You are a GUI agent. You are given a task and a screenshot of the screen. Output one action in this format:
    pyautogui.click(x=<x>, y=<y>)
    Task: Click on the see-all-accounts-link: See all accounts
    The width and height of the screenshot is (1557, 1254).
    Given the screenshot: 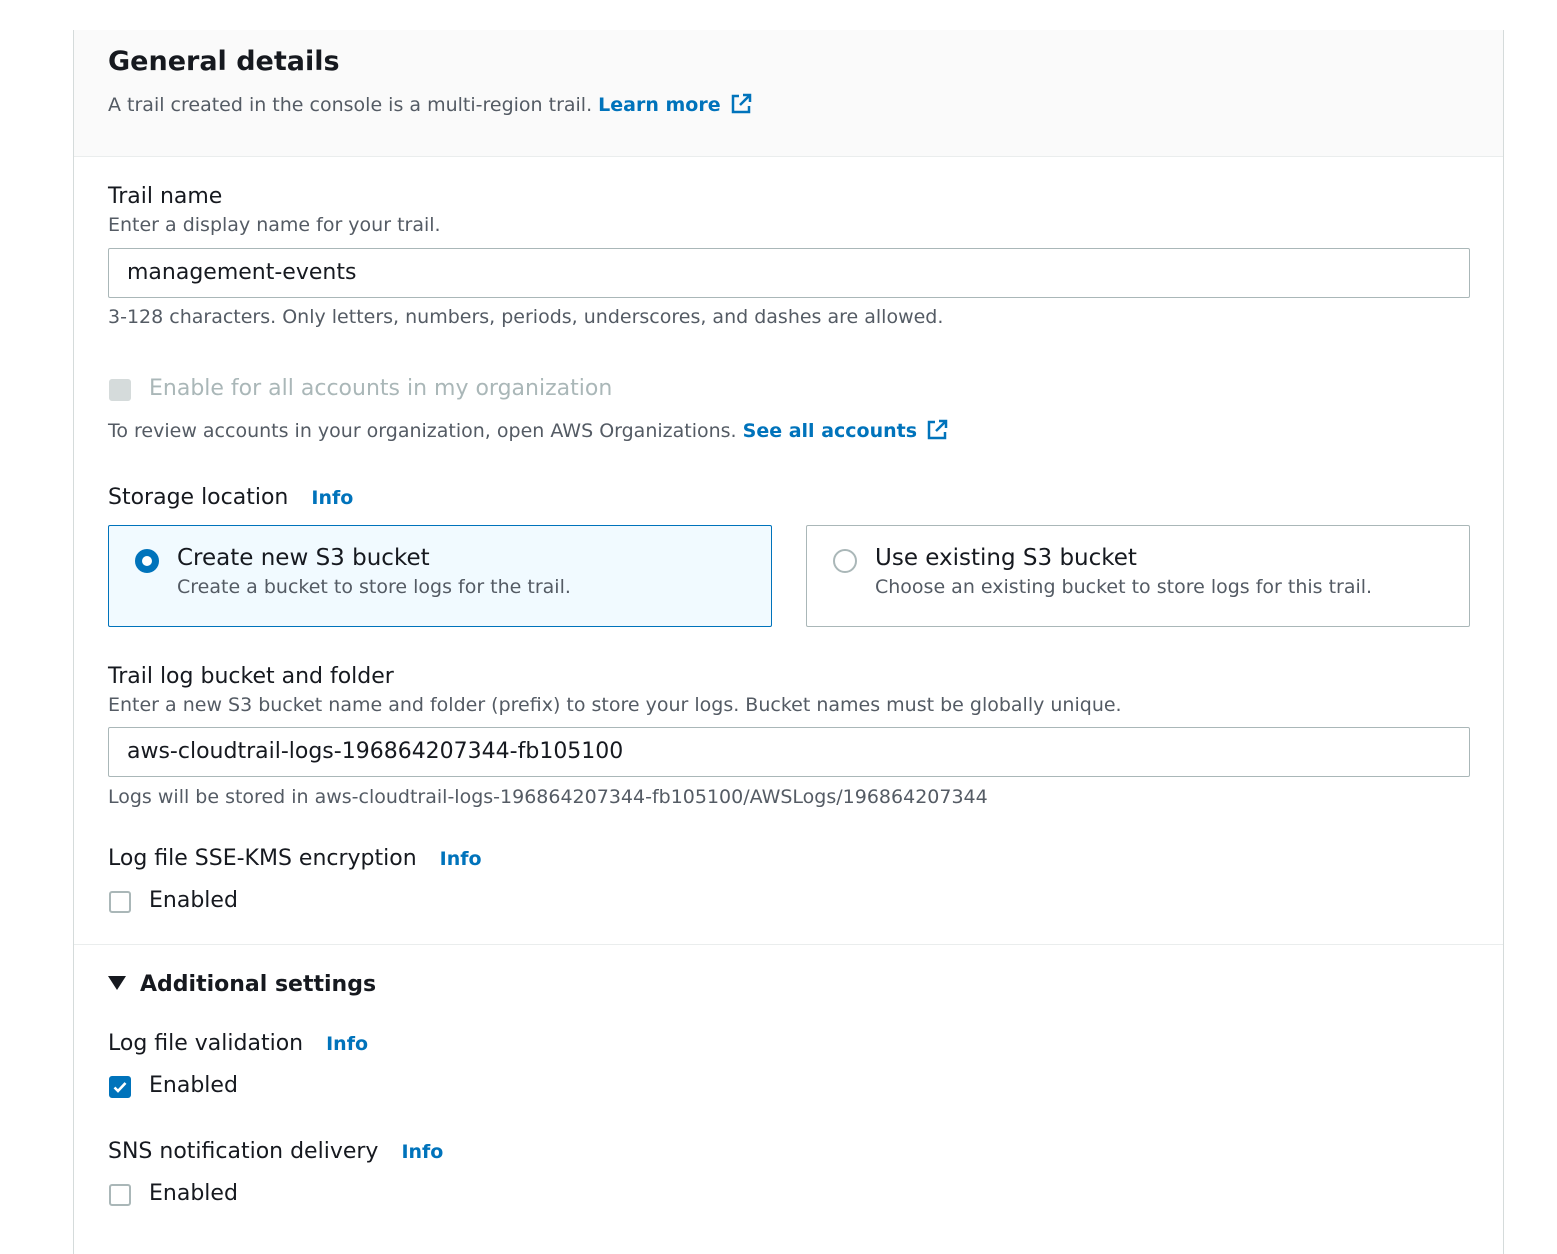 What is the action you would take?
    pyautogui.click(x=845, y=430)
    